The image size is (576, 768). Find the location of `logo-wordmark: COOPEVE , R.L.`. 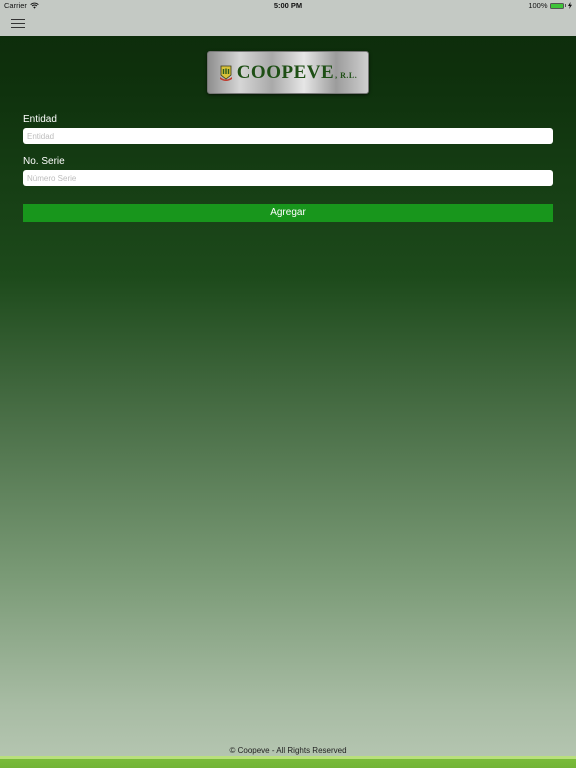

logo-wordmark: COOPEVE , R.L. is located at coordinates (297, 73).